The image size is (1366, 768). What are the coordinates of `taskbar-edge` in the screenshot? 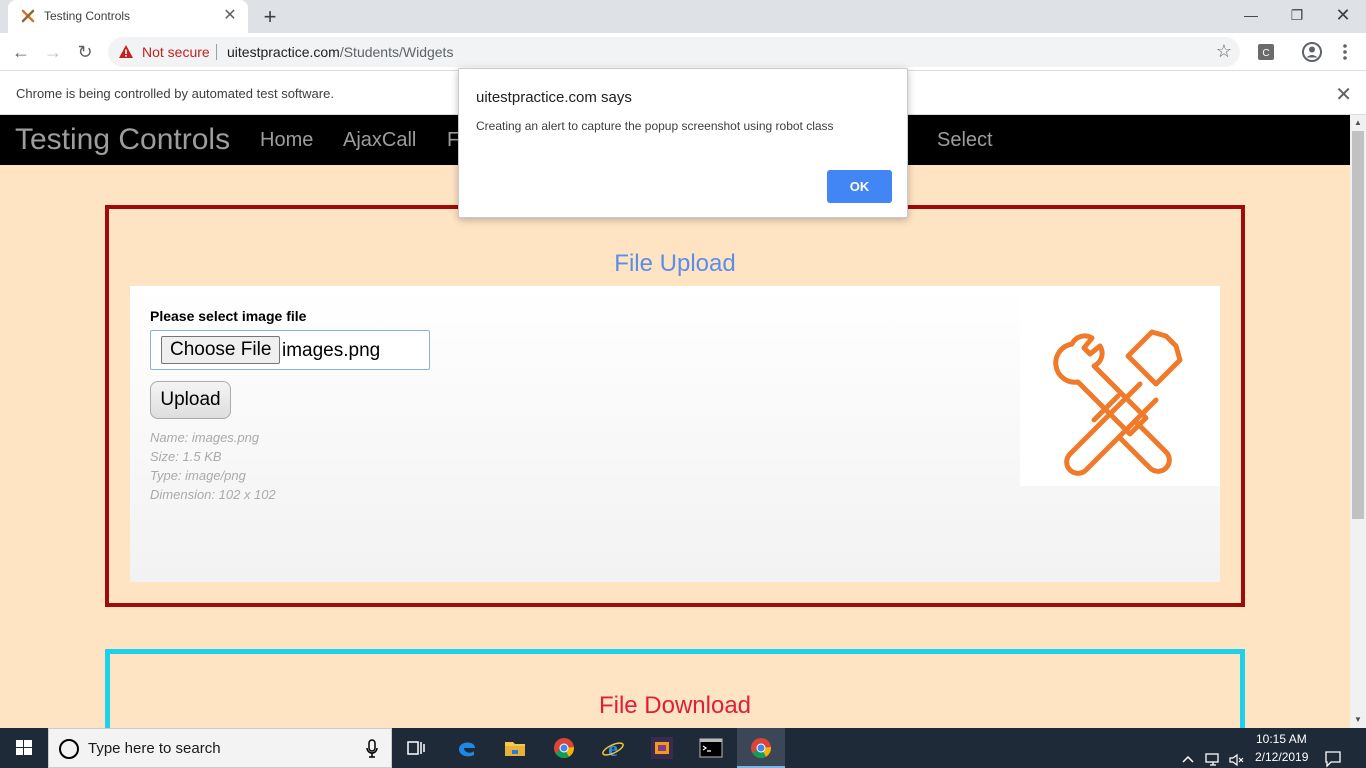 It's located at (467, 748).